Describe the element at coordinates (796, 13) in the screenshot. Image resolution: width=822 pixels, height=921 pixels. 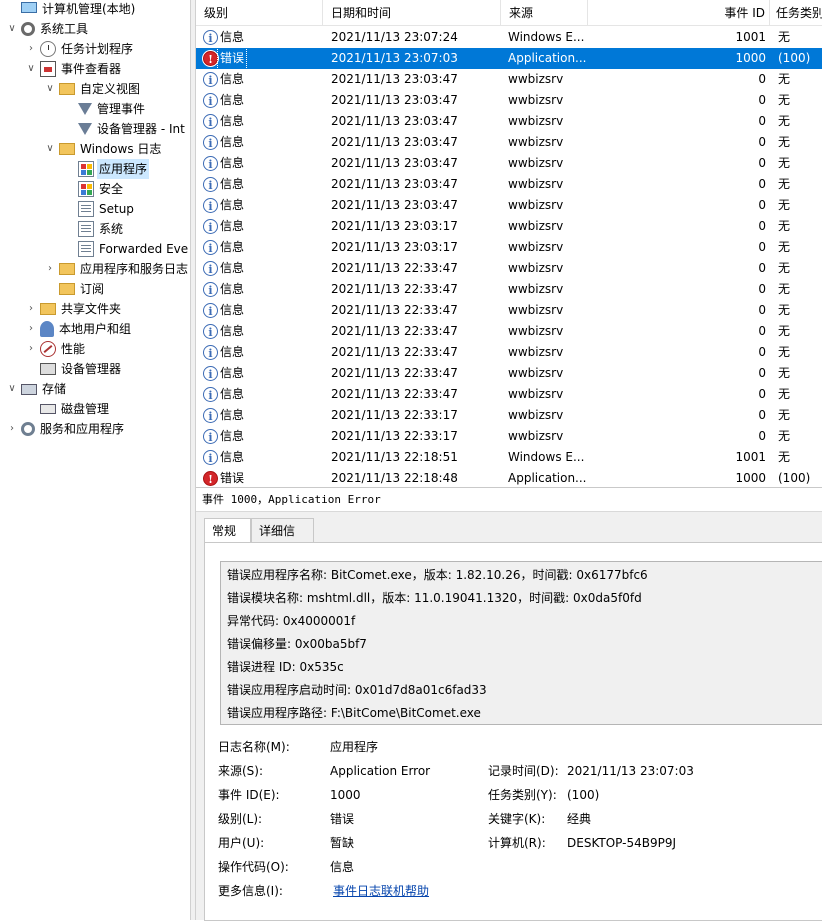
I see `column-header-task-category: 任务类别` at that location.